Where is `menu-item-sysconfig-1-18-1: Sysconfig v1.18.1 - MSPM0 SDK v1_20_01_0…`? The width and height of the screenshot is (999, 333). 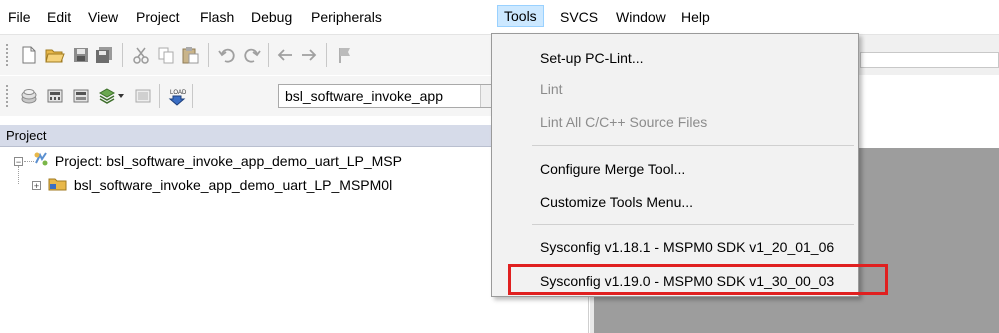 menu-item-sysconfig-1-18-1: Sysconfig v1.18.1 - MSPM0 SDK v1_20_01_0… is located at coordinates (687, 247).